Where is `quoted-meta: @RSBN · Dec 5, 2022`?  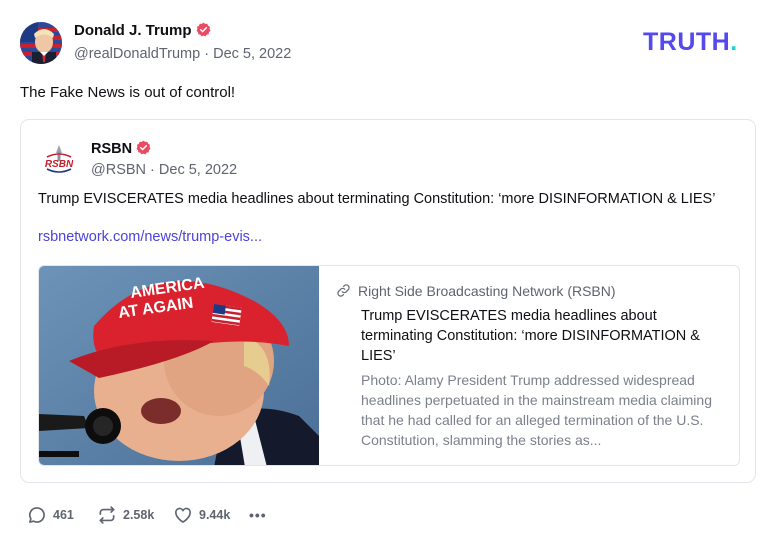
quoted-meta: @RSBN · Dec 5, 2022 is located at coordinates (164, 170).